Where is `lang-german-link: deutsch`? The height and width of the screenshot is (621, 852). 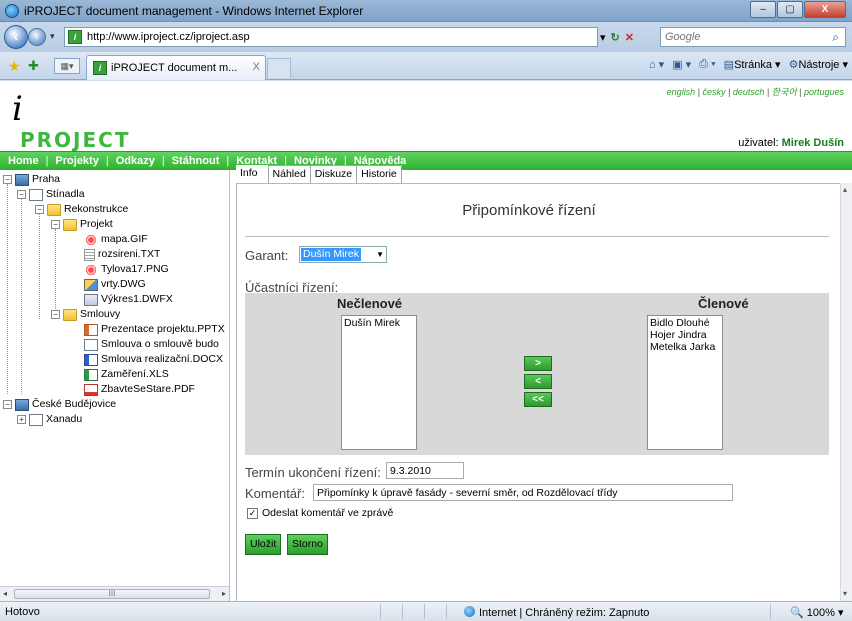 lang-german-link: deutsch is located at coordinates (749, 92).